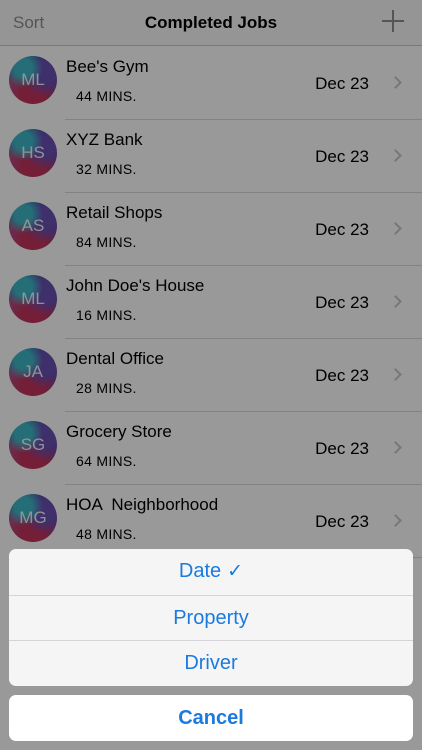  What do you see at coordinates (200, 571) in the screenshot?
I see `sort-option-label: Date` at bounding box center [200, 571].